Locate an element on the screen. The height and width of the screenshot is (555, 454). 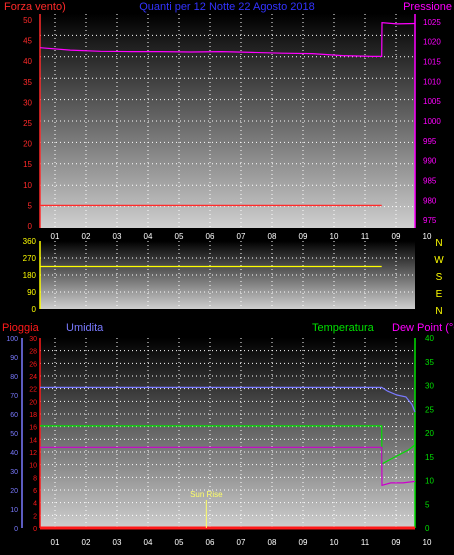
rain-tick-label: 12 is located at coordinates (33, 453).